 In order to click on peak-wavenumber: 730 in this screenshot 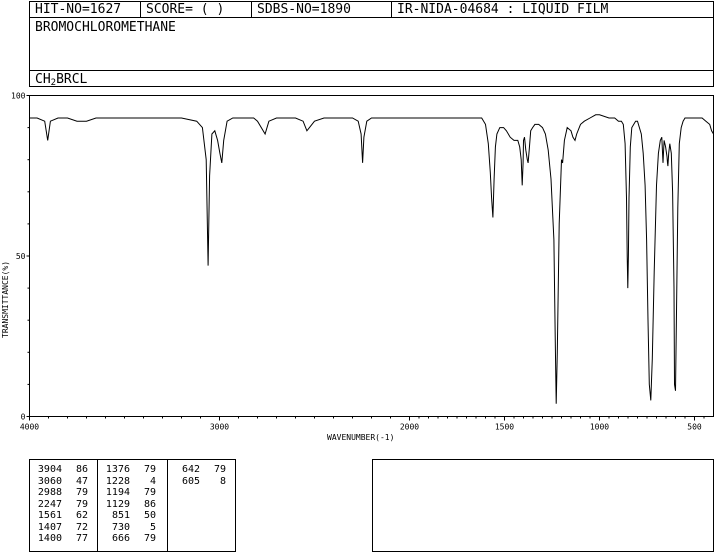, I will do `click(120, 527)`.